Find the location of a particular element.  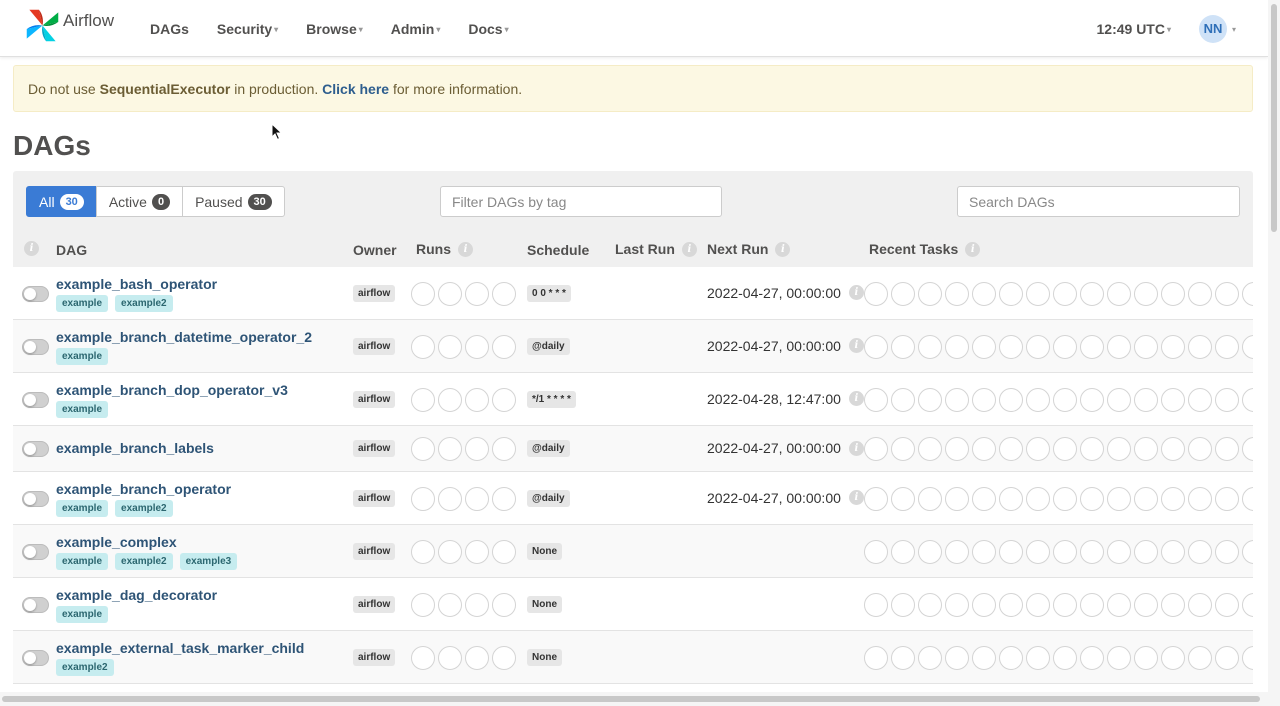

utc-clock-dropdown: 12:49 UTC ▾ is located at coordinates (1134, 29).